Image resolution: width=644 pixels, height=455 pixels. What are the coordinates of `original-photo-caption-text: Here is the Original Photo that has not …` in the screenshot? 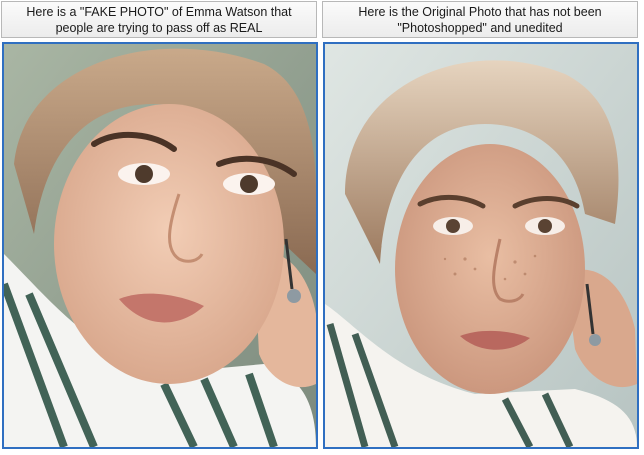 It's located at (480, 19).